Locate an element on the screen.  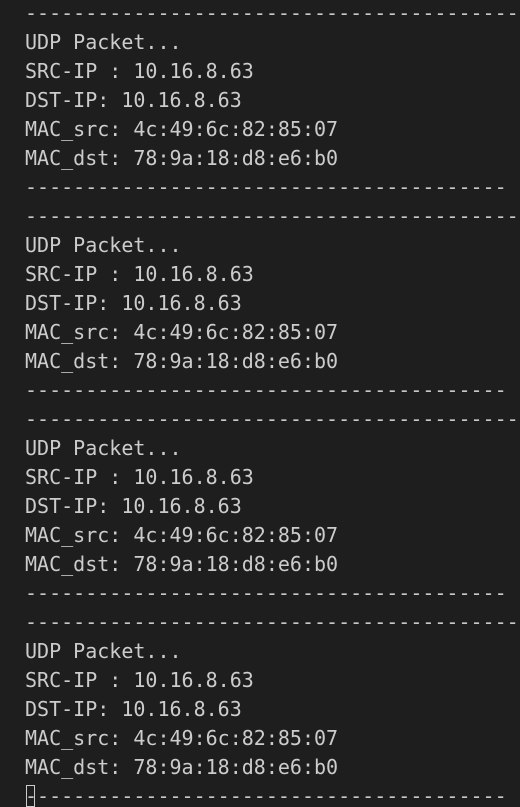
prompt-line: ---------------------------------------- is located at coordinates (272, 794).